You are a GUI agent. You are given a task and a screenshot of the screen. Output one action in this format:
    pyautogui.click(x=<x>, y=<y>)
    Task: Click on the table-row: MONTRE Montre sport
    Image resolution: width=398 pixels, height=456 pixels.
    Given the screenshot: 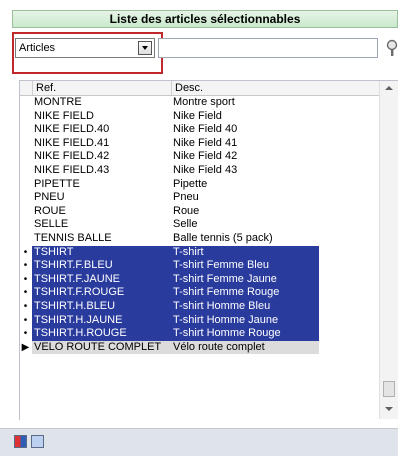 What is the action you would take?
    pyautogui.click(x=199, y=103)
    